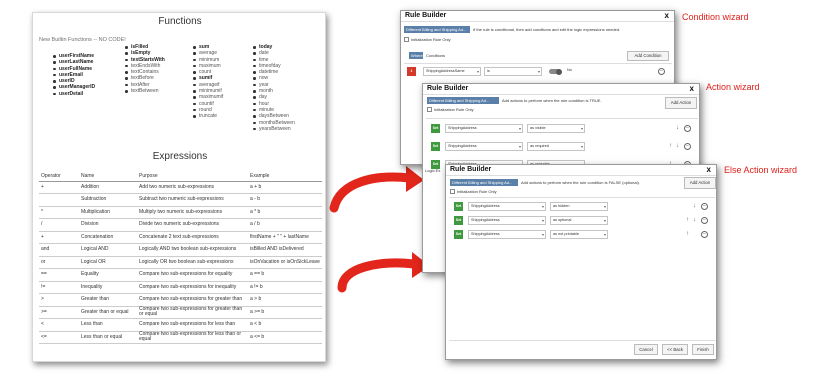  Describe the element at coordinates (108, 200) in the screenshot. I see `table-cell: Subtraction` at that location.